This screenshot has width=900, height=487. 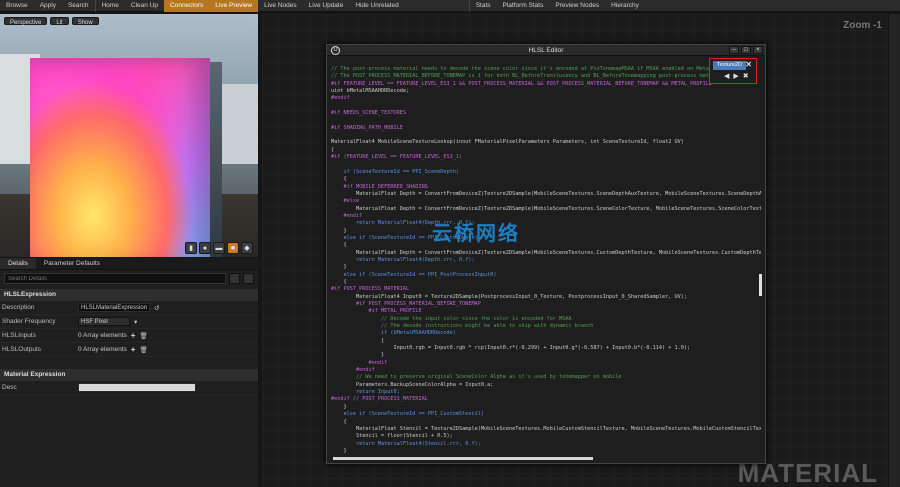 I want to click on code-line: #if SHADING_PATH_MOBILE, so click(x=546, y=128).